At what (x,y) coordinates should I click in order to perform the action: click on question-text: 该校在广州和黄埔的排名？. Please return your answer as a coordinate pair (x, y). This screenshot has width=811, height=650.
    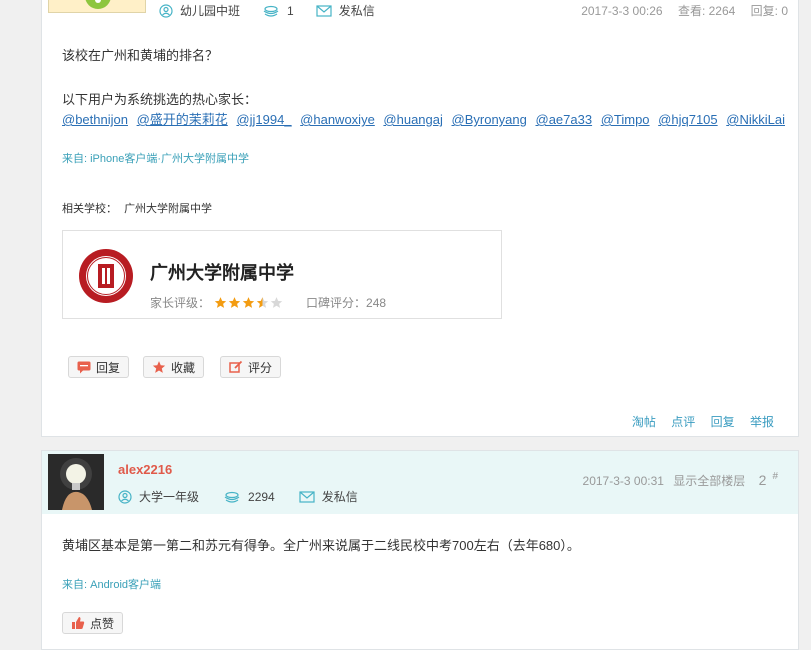
    Looking at the image, I should click on (140, 55).